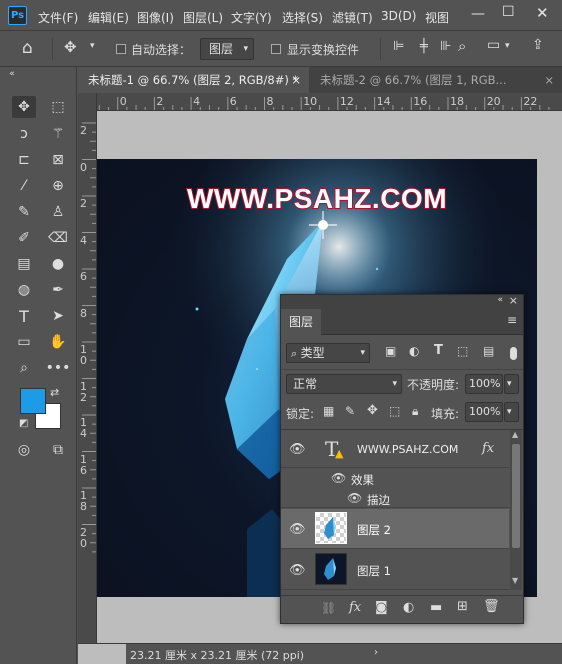 The width and height of the screenshot is (562, 664). What do you see at coordinates (24, 134) in the screenshot?
I see `lasso-tool-icon: ↄ` at bounding box center [24, 134].